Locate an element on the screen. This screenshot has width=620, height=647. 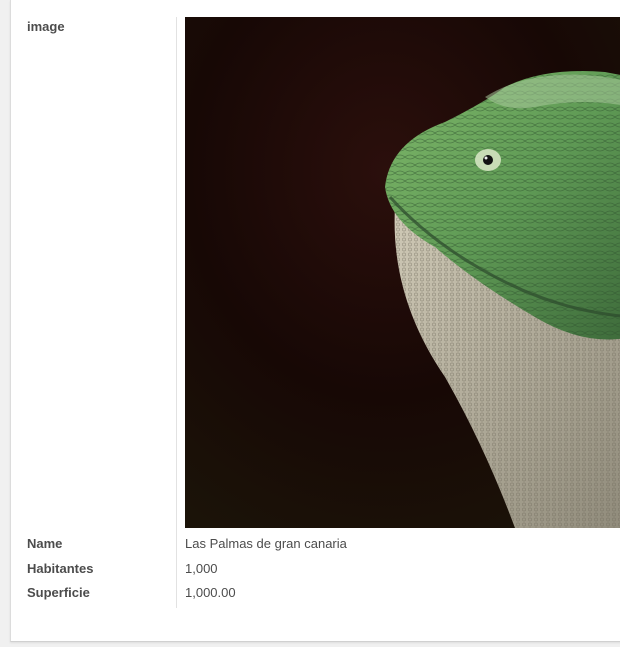
name-field-label: Name is located at coordinates (45, 543).